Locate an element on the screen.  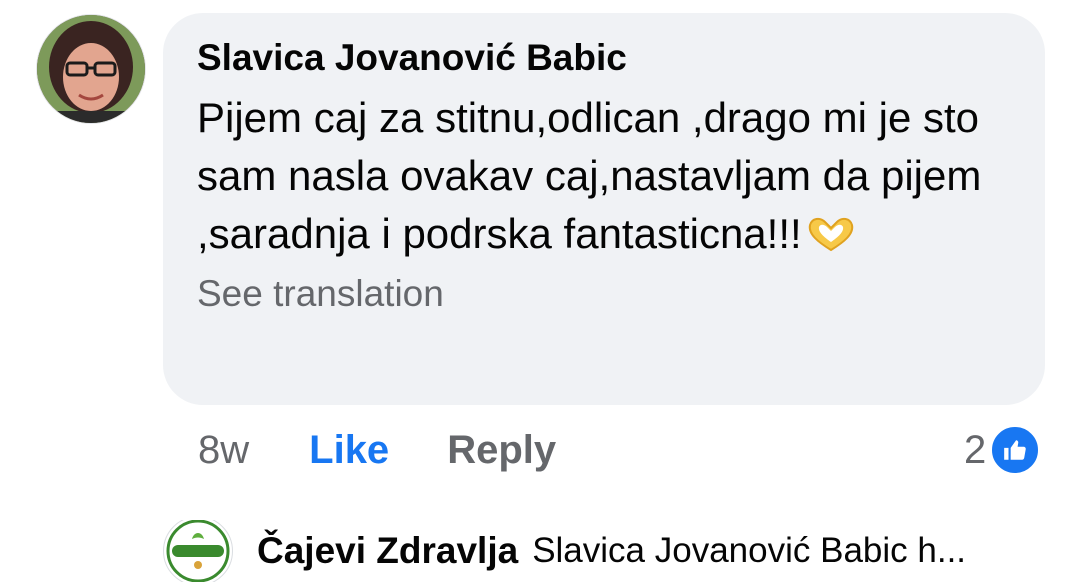
cajevi-zdravlja-logo is located at coordinates (198, 551).